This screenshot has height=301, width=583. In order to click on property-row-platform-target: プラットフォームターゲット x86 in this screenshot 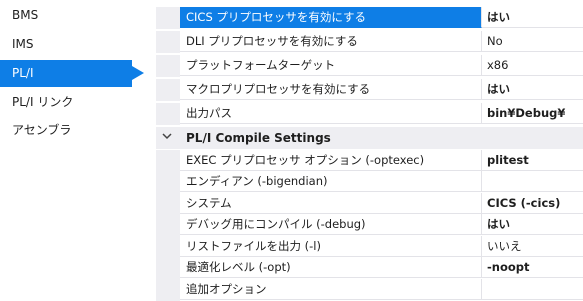, I will do `click(369, 66)`.